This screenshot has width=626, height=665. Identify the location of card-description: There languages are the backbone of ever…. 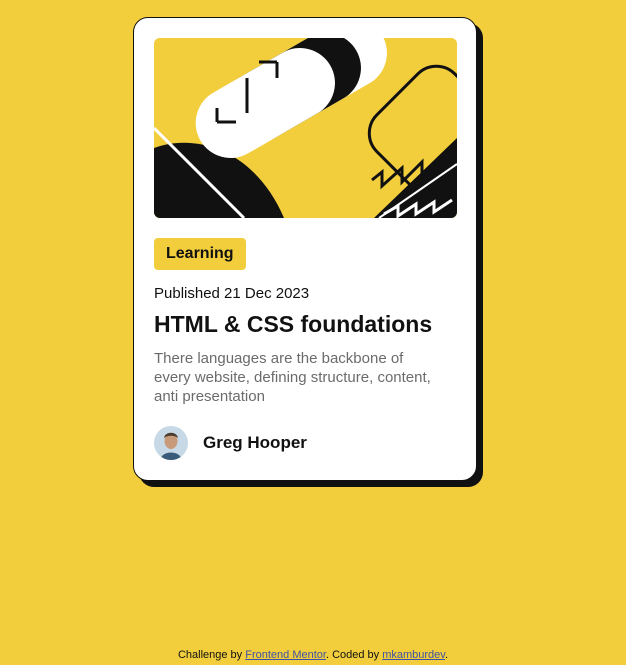
(292, 377).